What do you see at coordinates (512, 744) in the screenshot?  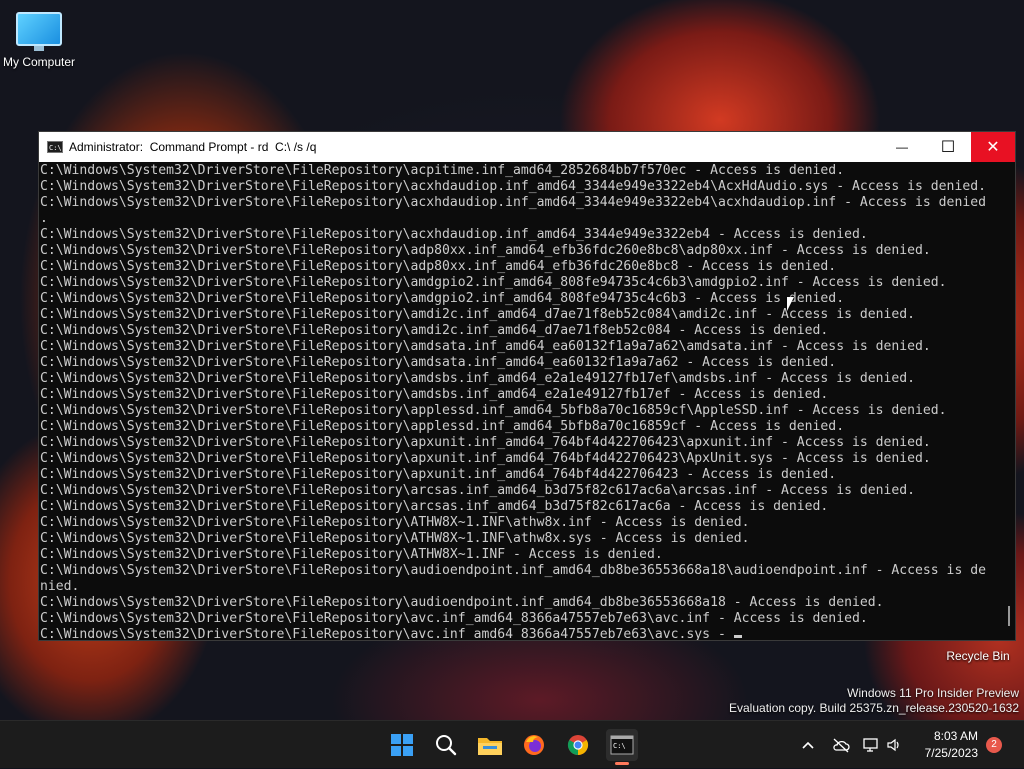 I see `taskbar: C:\ 8:03 AM 7/25/2023 2` at bounding box center [512, 744].